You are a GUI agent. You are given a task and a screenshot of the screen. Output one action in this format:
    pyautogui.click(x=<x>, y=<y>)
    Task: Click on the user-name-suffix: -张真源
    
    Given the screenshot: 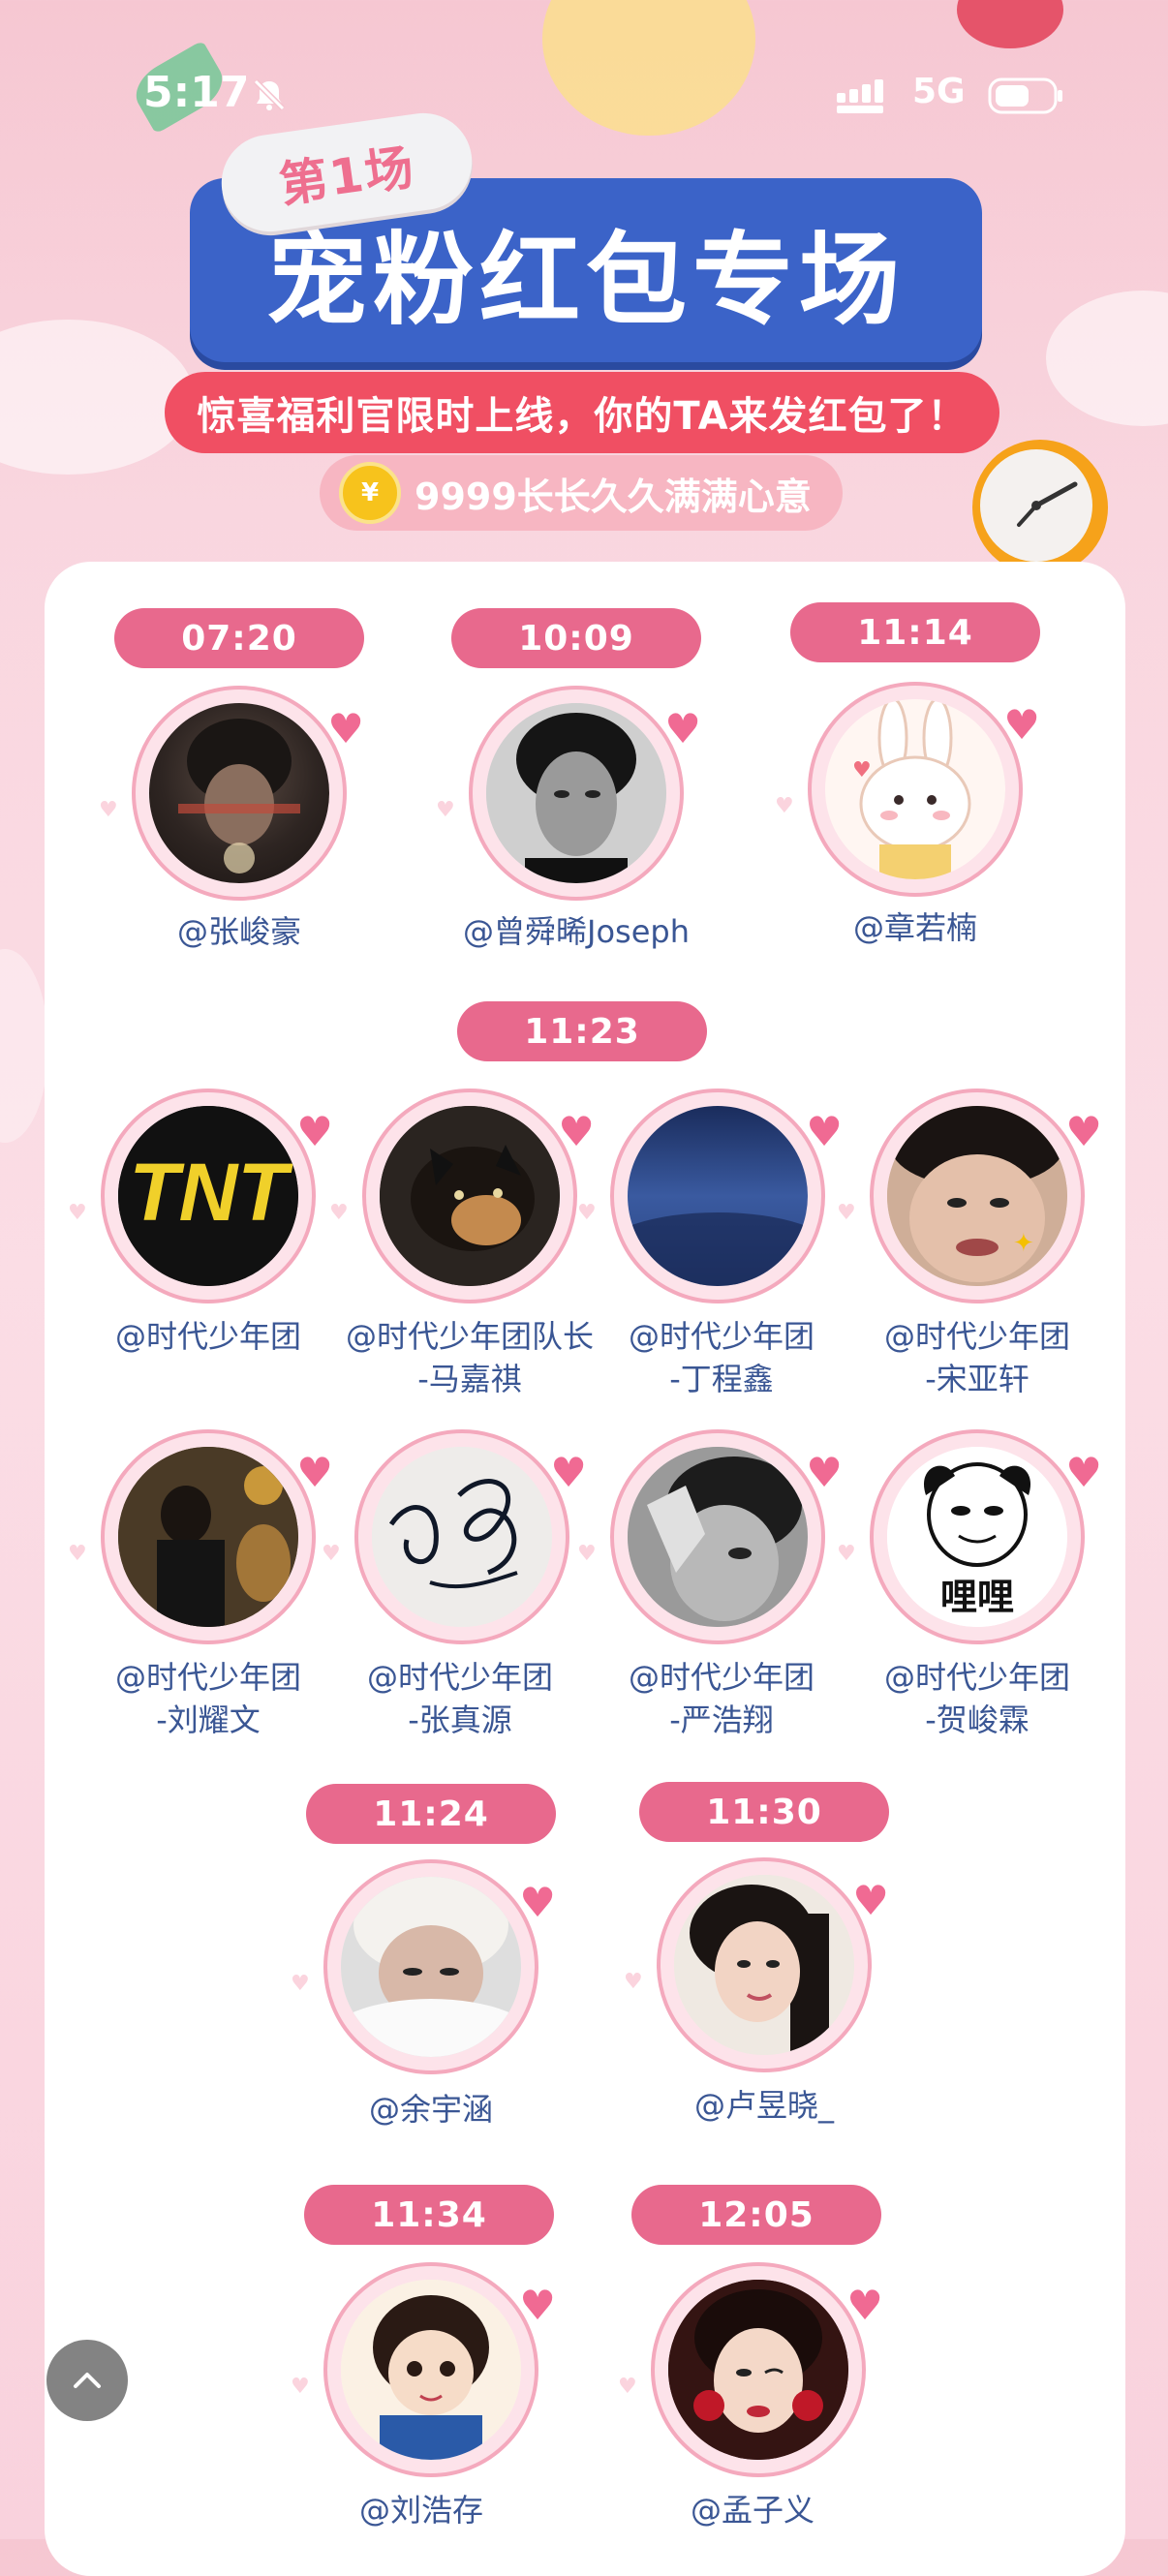 What is the action you would take?
    pyautogui.click(x=460, y=1720)
    